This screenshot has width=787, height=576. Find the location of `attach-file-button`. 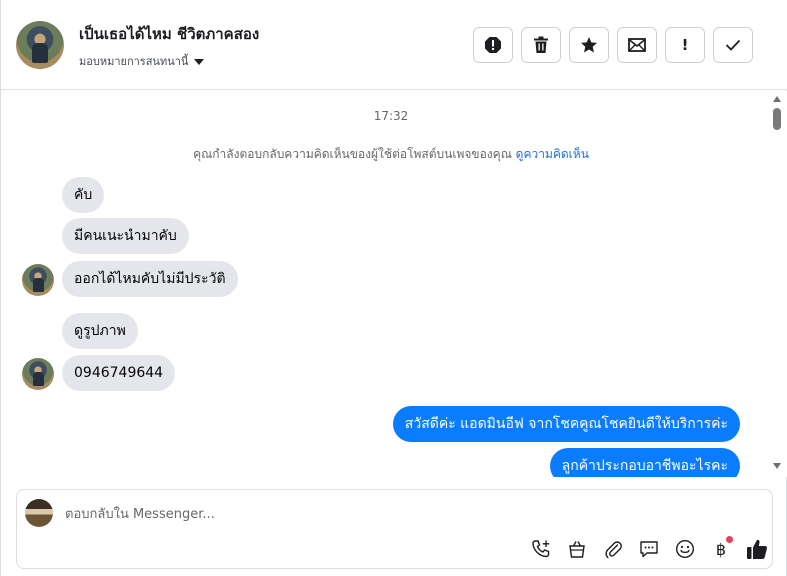

attach-file-button is located at coordinates (613, 549).